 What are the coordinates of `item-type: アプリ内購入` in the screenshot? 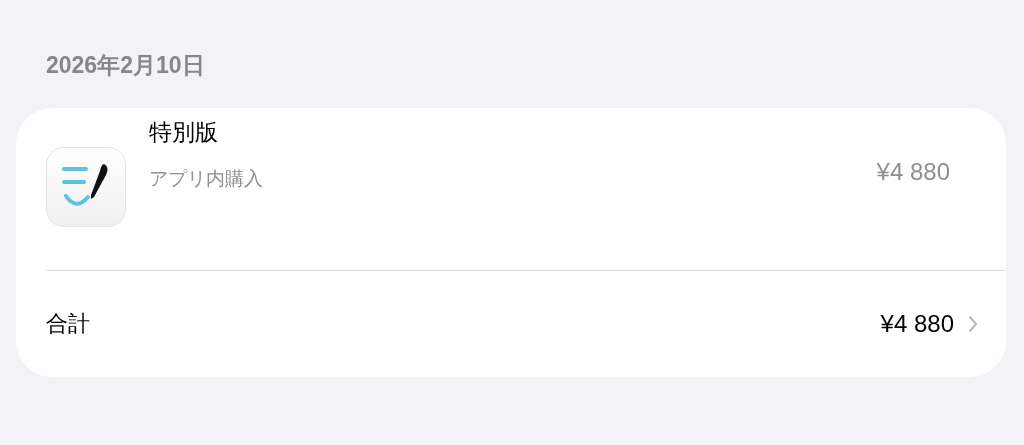 It's located at (206, 179).